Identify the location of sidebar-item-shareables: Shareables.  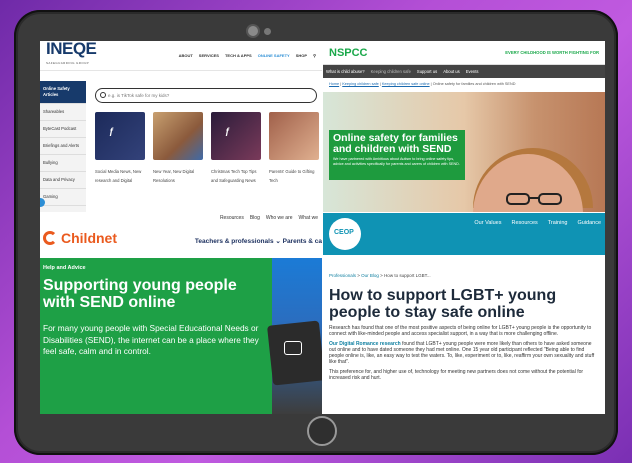
(63, 112).